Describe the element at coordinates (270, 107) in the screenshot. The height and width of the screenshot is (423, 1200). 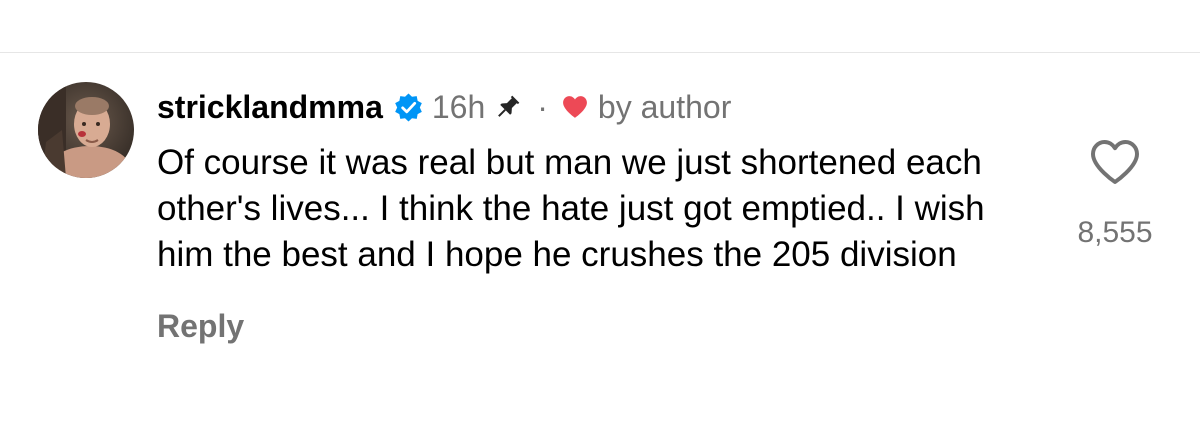
I see `username-link: stricklandmma` at that location.